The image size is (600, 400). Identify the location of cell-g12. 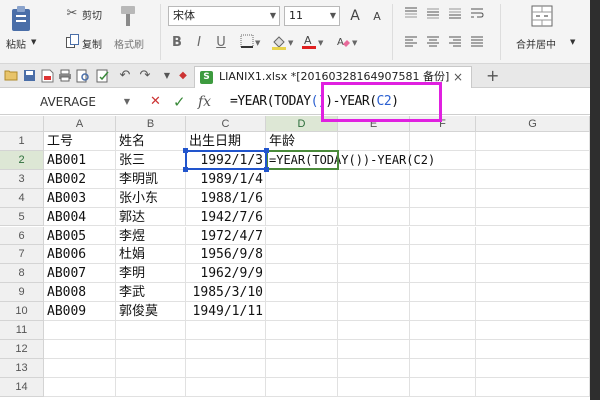
(533, 349).